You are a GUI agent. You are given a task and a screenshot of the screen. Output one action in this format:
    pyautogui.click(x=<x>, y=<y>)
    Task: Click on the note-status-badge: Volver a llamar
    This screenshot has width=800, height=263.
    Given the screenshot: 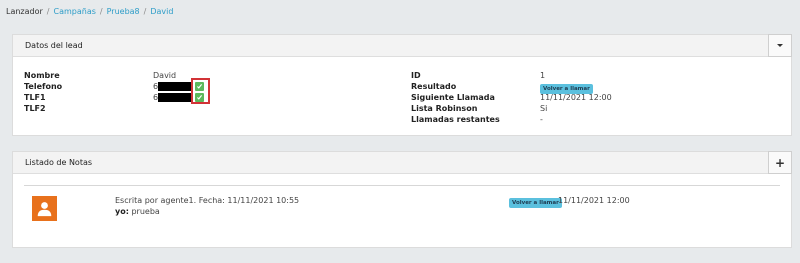 What is the action you would take?
    pyautogui.click(x=535, y=203)
    